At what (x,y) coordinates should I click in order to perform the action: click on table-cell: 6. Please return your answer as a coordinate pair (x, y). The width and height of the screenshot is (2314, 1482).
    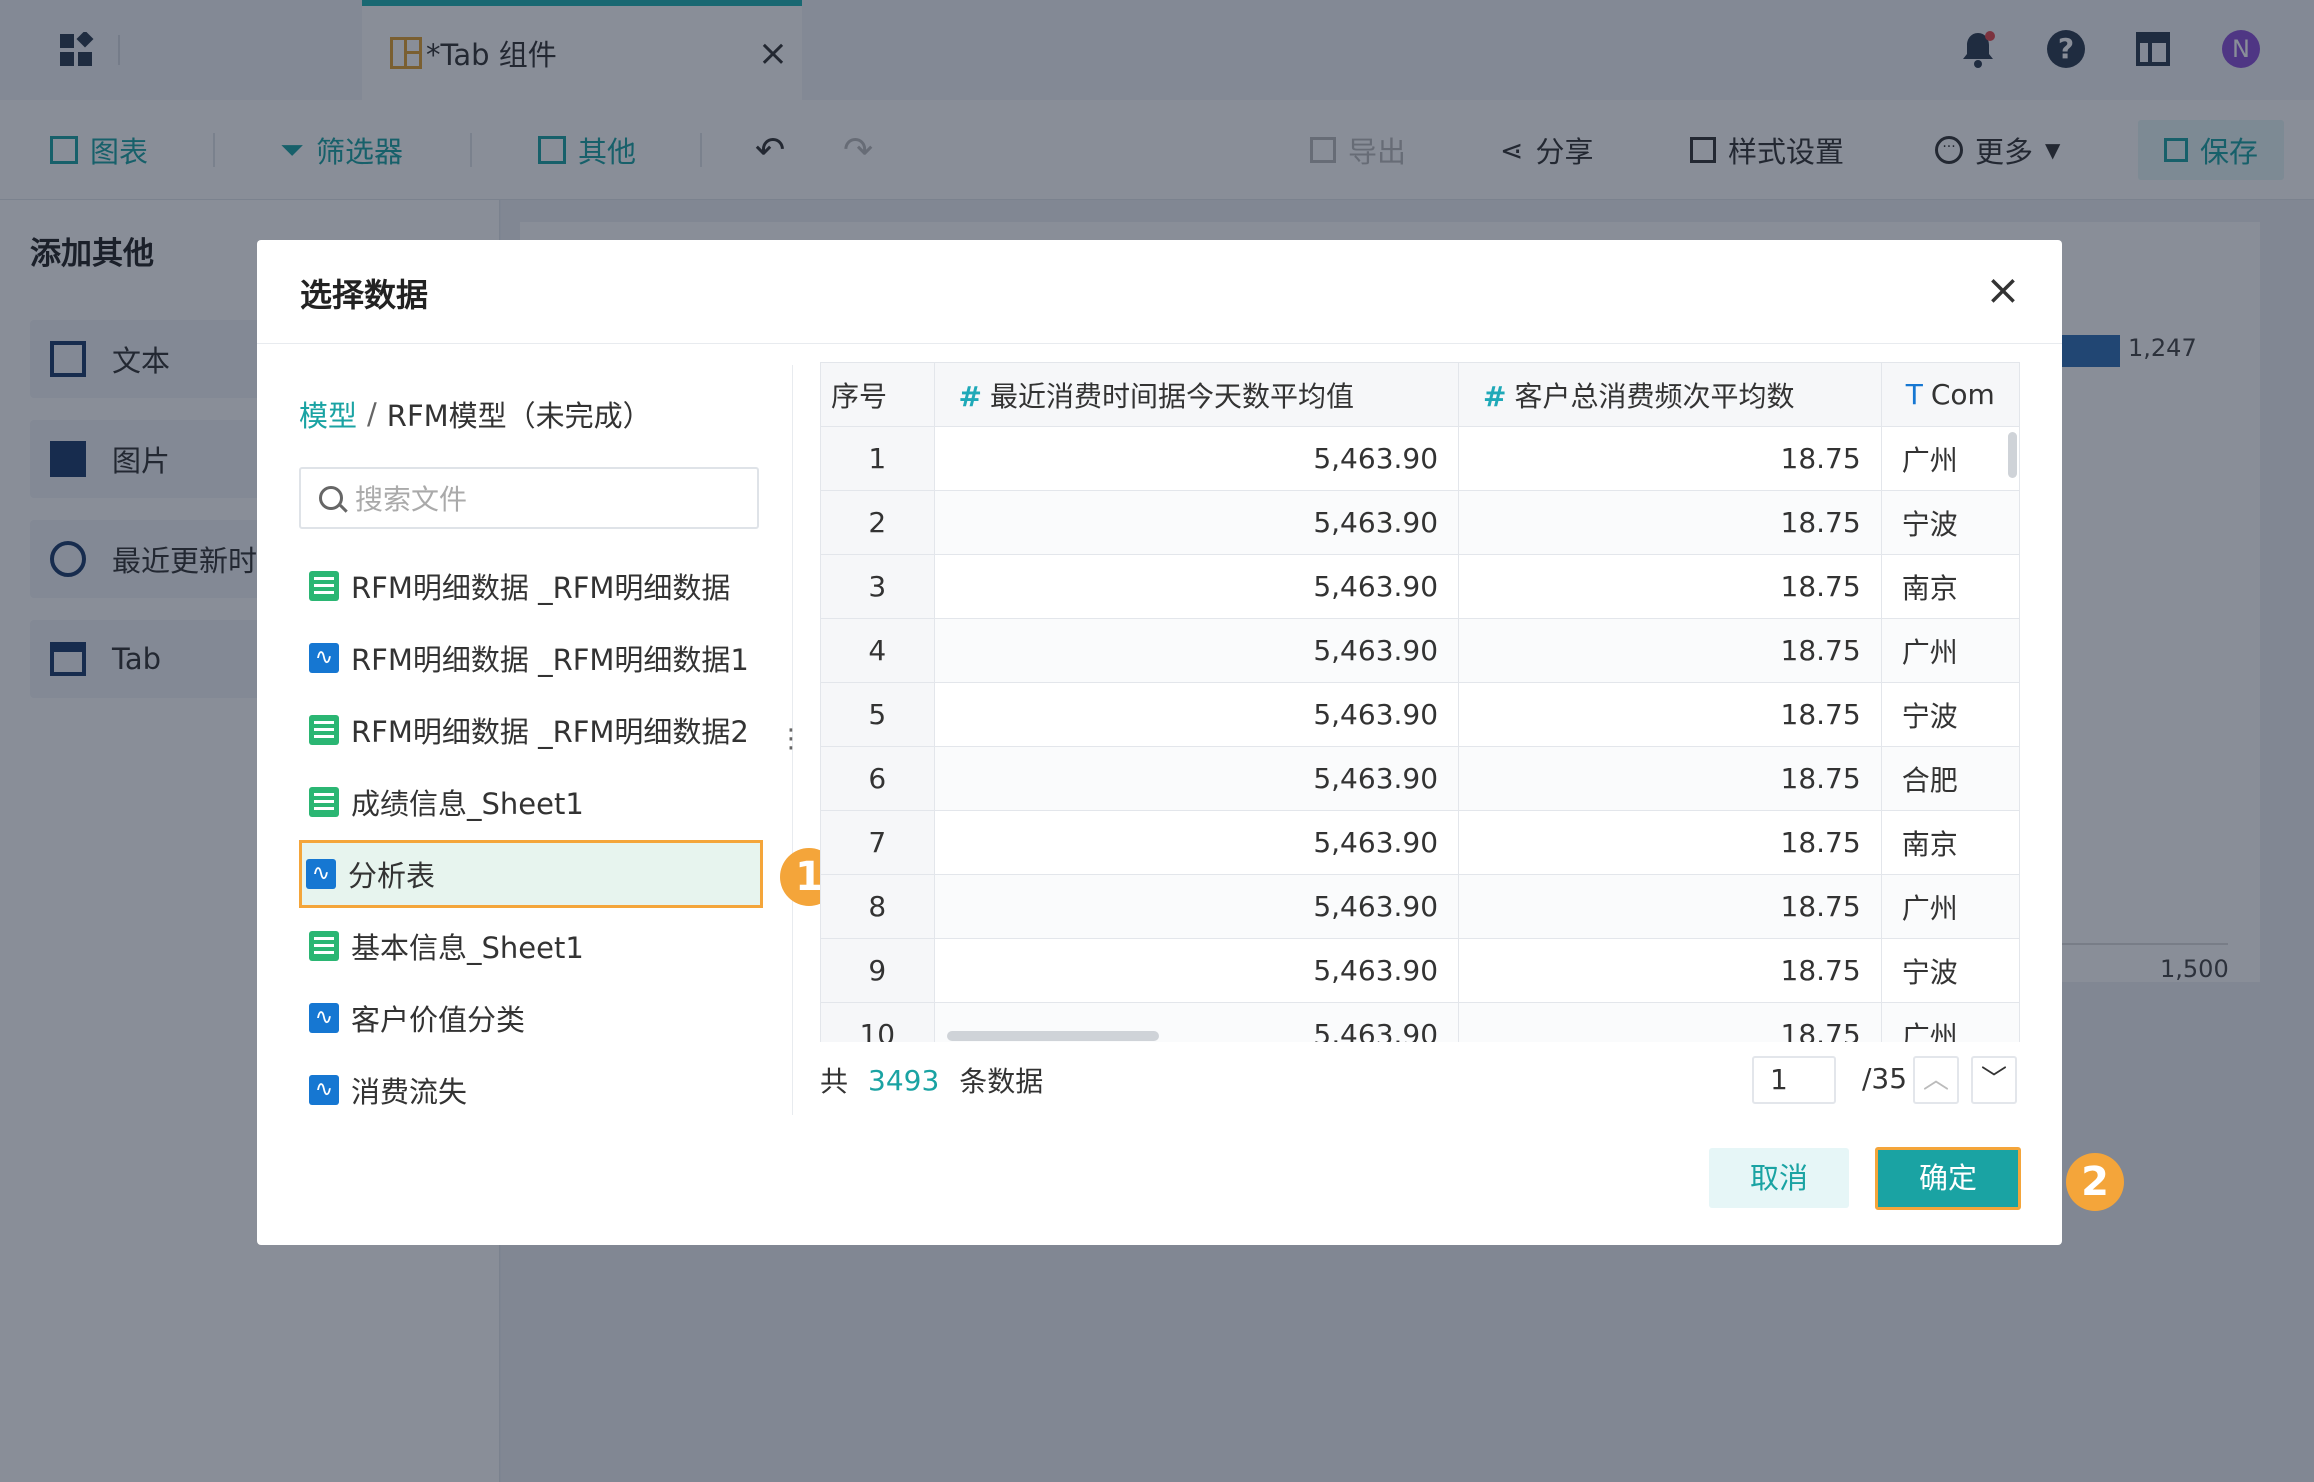
    Looking at the image, I should click on (877, 778).